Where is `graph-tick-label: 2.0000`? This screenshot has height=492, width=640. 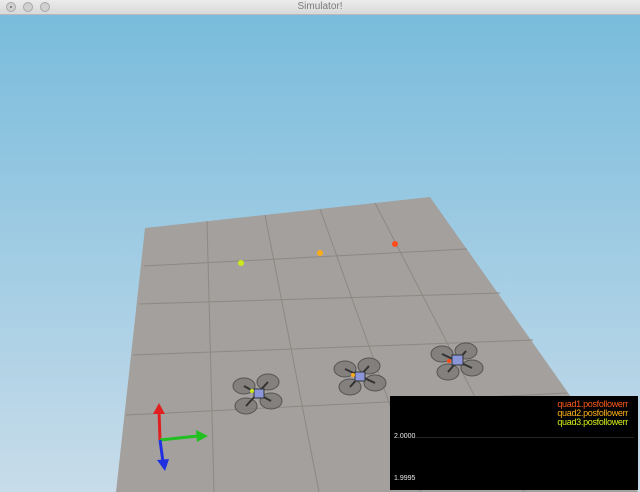
graph-tick-label: 2.0000 is located at coordinates (405, 436).